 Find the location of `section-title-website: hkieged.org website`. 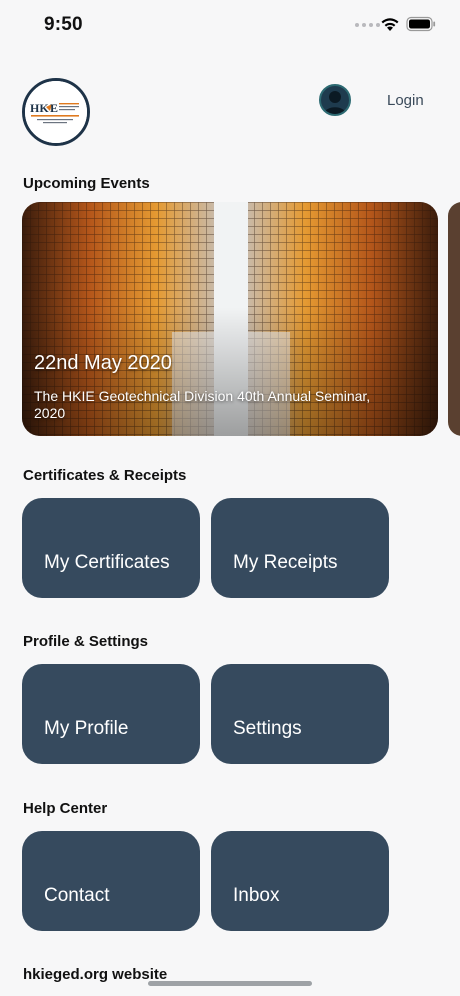

section-title-website: hkieged.org website is located at coordinates (95, 974).